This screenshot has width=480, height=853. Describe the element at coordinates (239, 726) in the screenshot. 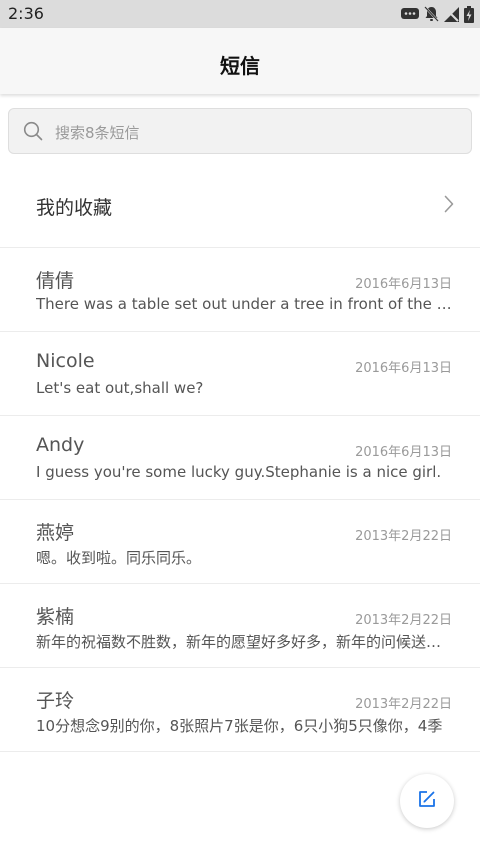

I see `message-preview: 10分想念9别的你，8张照片7张是你，6只小狗5只像你，4季` at that location.